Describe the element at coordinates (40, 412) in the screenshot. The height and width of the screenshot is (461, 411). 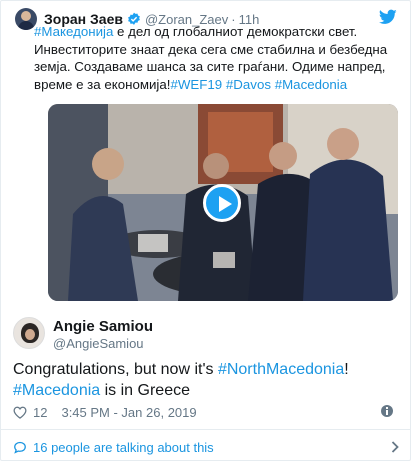
I see `like-count: 12` at that location.